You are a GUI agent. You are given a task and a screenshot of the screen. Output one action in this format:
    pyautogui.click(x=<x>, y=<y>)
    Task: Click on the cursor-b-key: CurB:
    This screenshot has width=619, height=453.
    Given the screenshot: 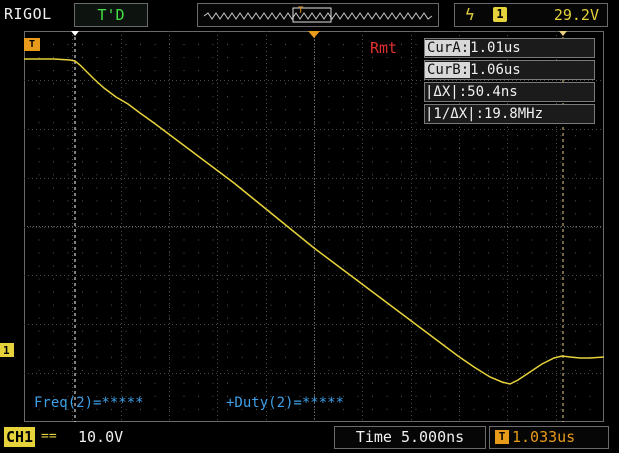 What is the action you would take?
    pyautogui.click(x=448, y=70)
    